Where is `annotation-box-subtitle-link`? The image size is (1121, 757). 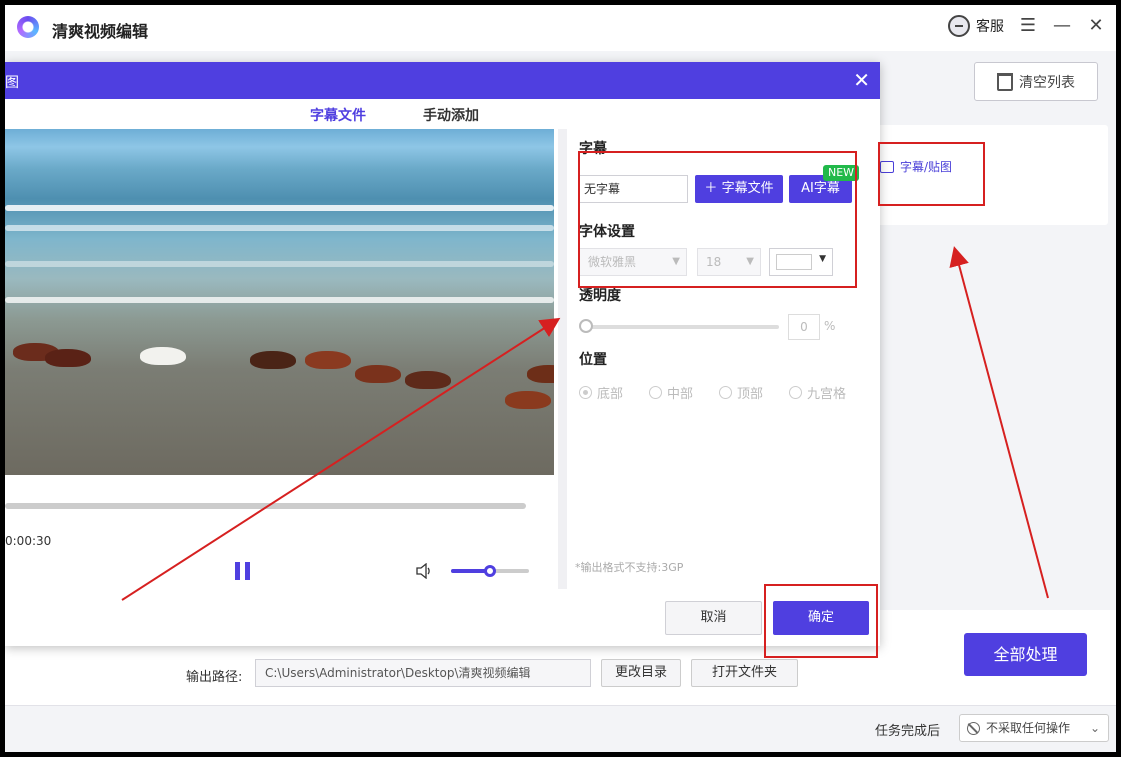 annotation-box-subtitle-link is located at coordinates (931, 174).